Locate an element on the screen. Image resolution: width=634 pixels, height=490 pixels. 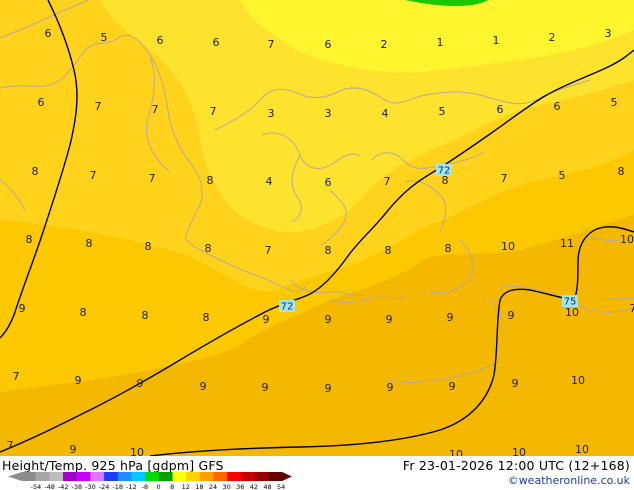
color-scale-tick-label: 18 is located at coordinates (199, 486).